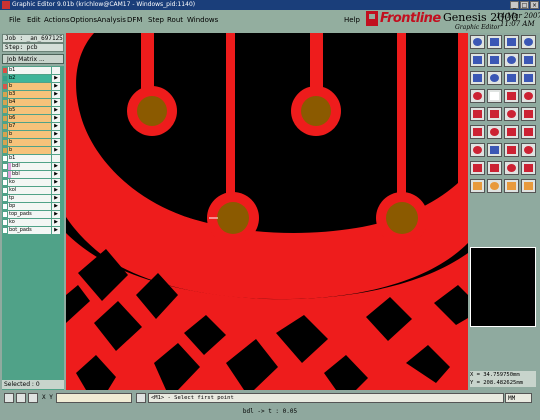 The width and height of the screenshot is (540, 420). I want to click on layer-row: bdl ▶, so click(33, 166).